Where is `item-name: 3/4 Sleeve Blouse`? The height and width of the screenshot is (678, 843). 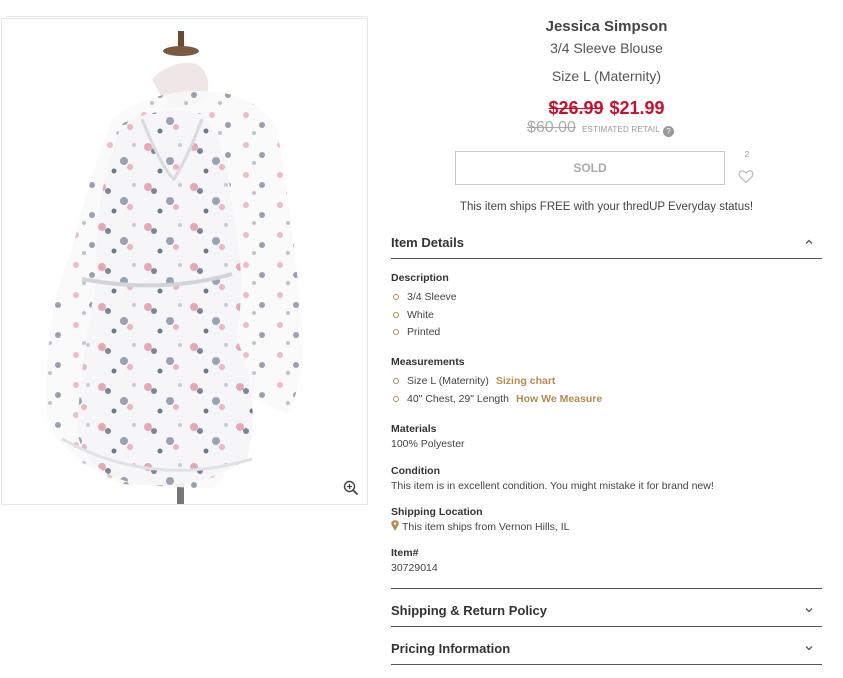
item-name: 3/4 Sleeve Blouse is located at coordinates (606, 48).